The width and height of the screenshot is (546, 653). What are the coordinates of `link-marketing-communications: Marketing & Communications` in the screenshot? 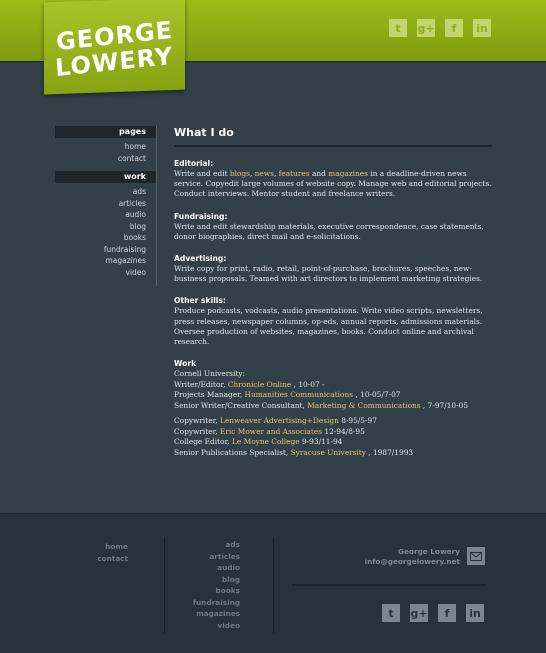 It's located at (363, 405).